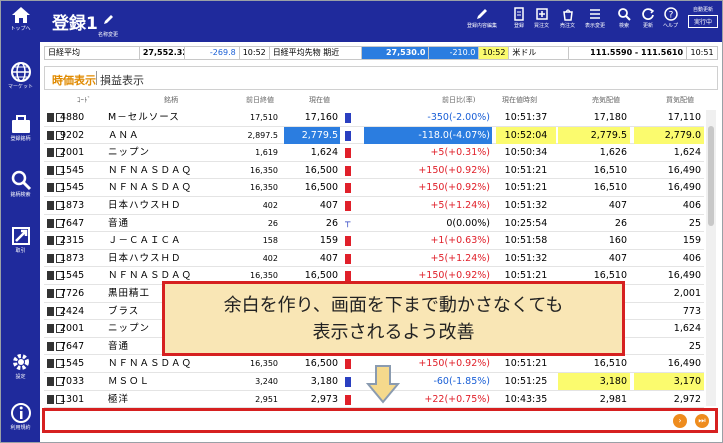 This screenshot has width=723, height=443. What do you see at coordinates (702, 10) in the screenshot?
I see `auto-refresh-label: 自動更新` at bounding box center [702, 10].